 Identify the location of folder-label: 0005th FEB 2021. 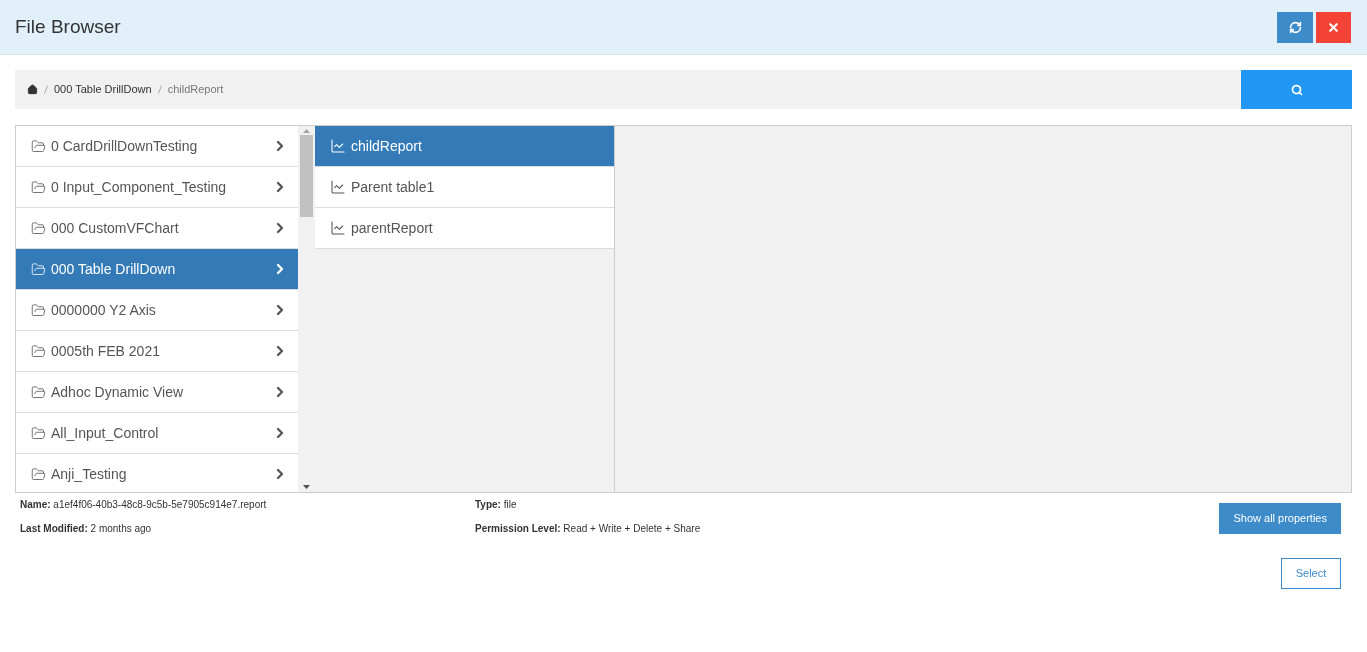
(105, 351).